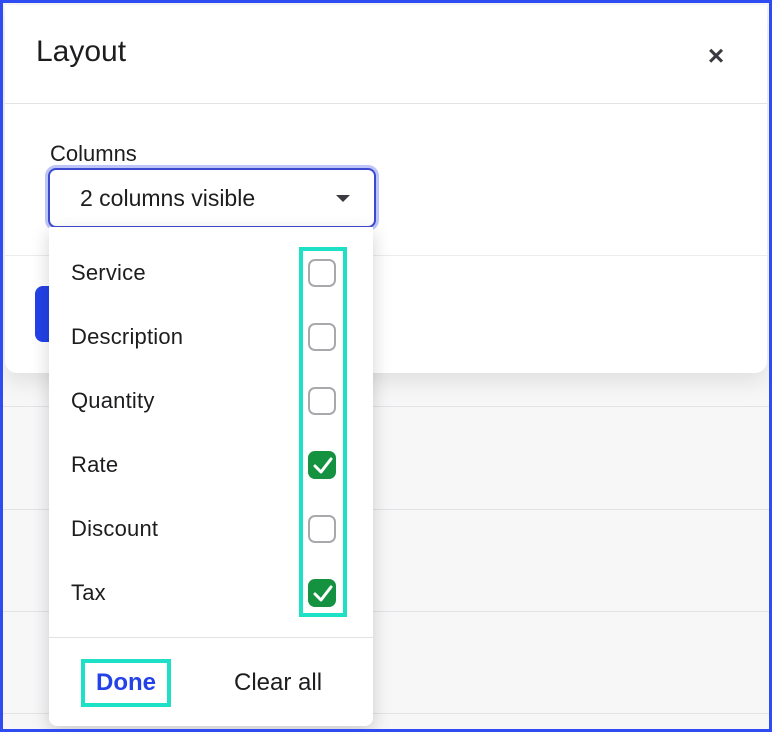 The height and width of the screenshot is (732, 772). What do you see at coordinates (386, 103) in the screenshot?
I see `modal-header-divider` at bounding box center [386, 103].